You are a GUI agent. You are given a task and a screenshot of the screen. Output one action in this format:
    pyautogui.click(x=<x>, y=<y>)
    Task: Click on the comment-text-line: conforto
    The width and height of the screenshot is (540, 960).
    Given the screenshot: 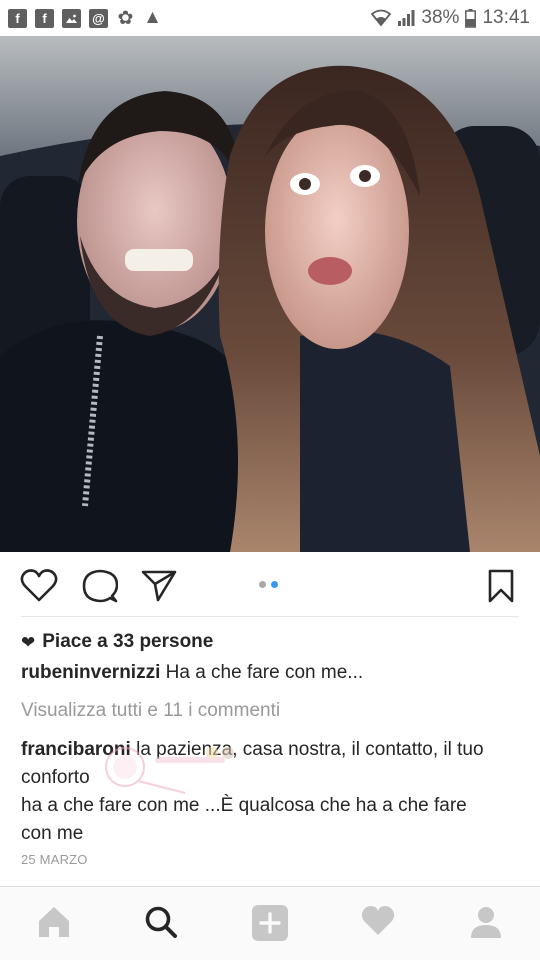 What is the action you would take?
    pyautogui.click(x=55, y=777)
    